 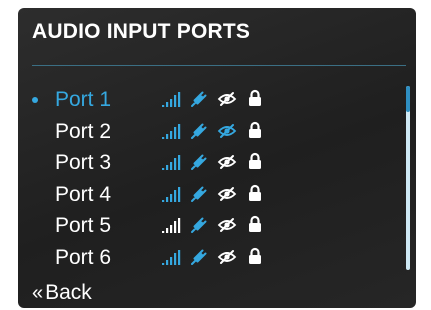 I want to click on port-row: Port 6, so click(x=208, y=258).